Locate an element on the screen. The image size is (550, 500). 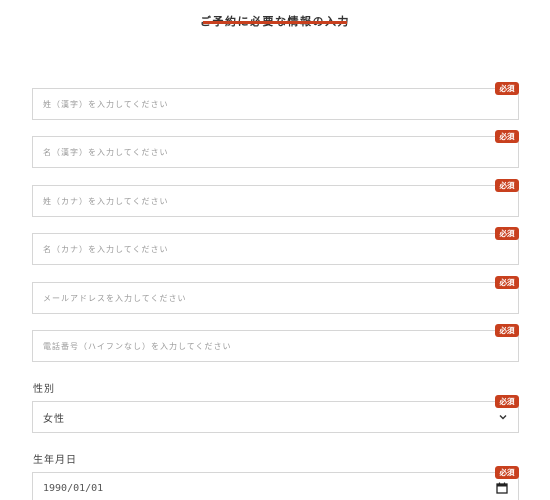
first-name-kanji-group: 必須 is located at coordinates (275, 149).